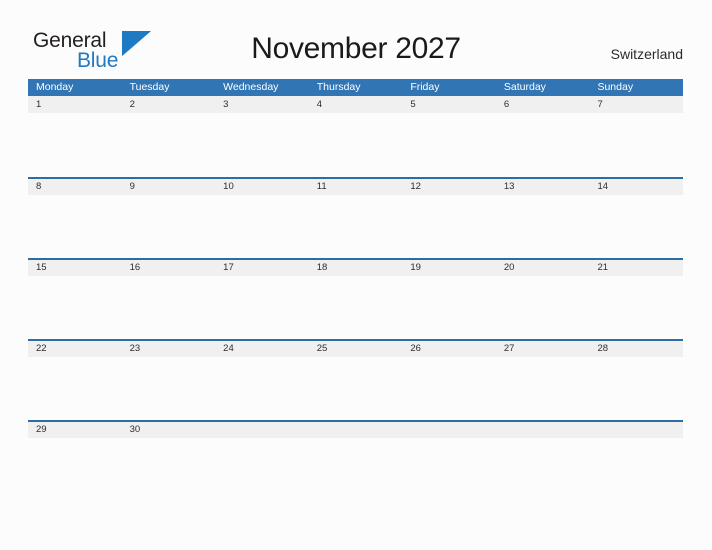 This screenshot has height=550, width=712. Describe the element at coordinates (636, 187) in the screenshot. I see `day-number: 14` at that location.